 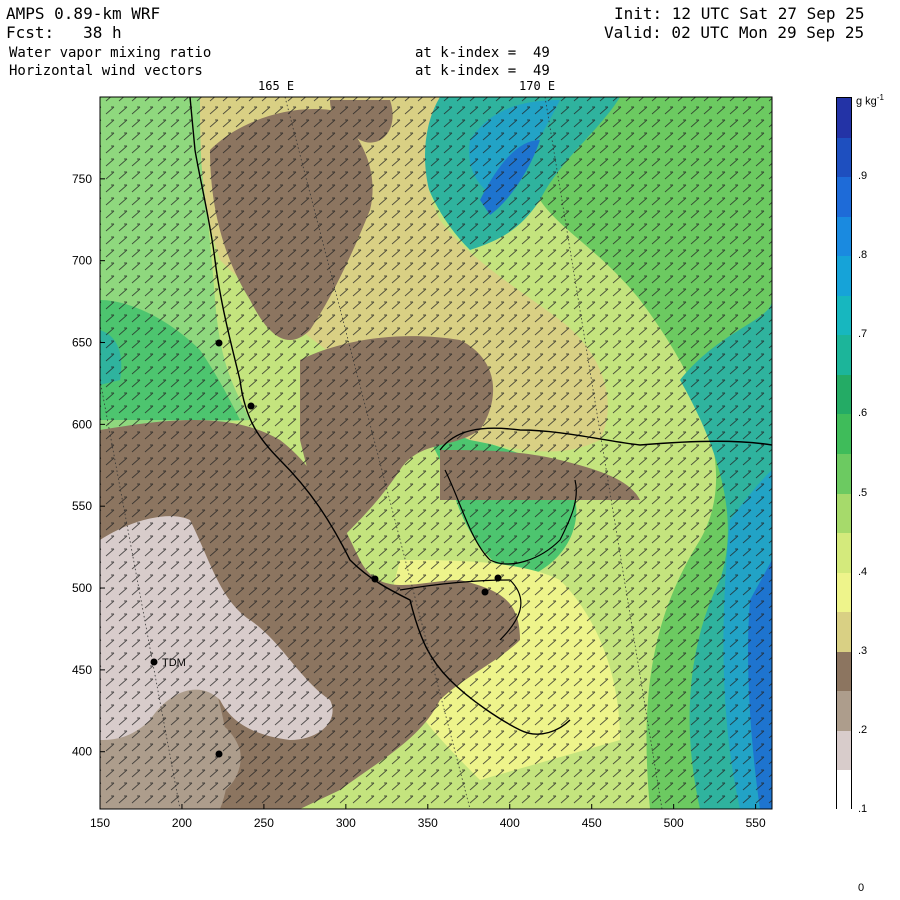 What do you see at coordinates (863, 650) in the screenshot?
I see `colorbar-label: .3` at bounding box center [863, 650].